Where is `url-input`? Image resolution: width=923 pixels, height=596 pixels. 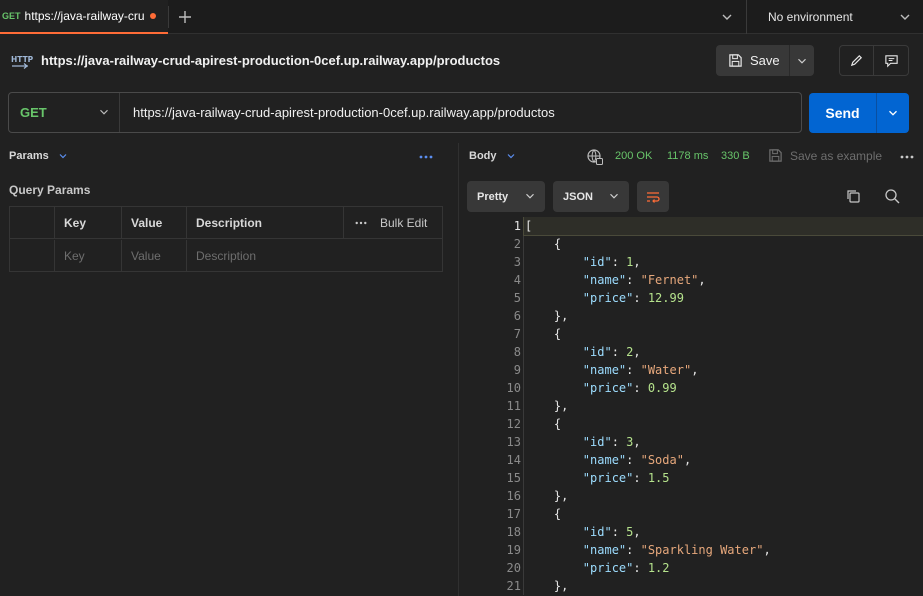
url-input is located at coordinates (455, 112).